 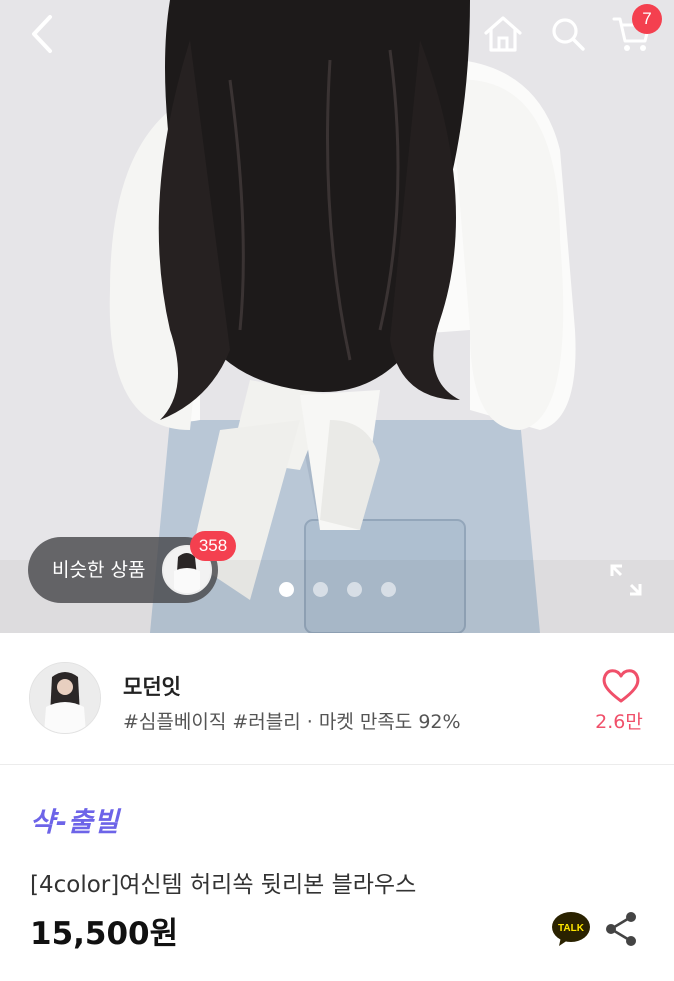 What do you see at coordinates (213, 546) in the screenshot?
I see `similar-products-count-badge: 358` at bounding box center [213, 546].